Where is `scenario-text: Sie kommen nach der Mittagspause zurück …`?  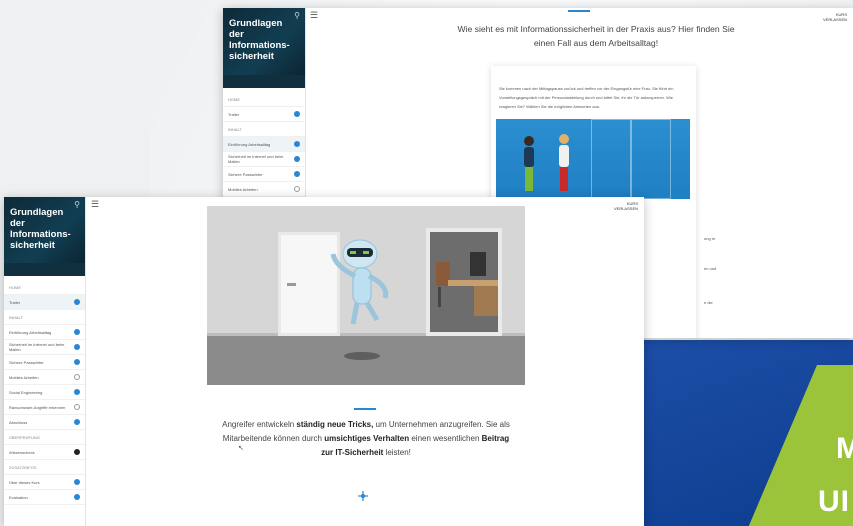 scenario-text: Sie kommen nach der Mittagspause zurück … is located at coordinates (586, 97).